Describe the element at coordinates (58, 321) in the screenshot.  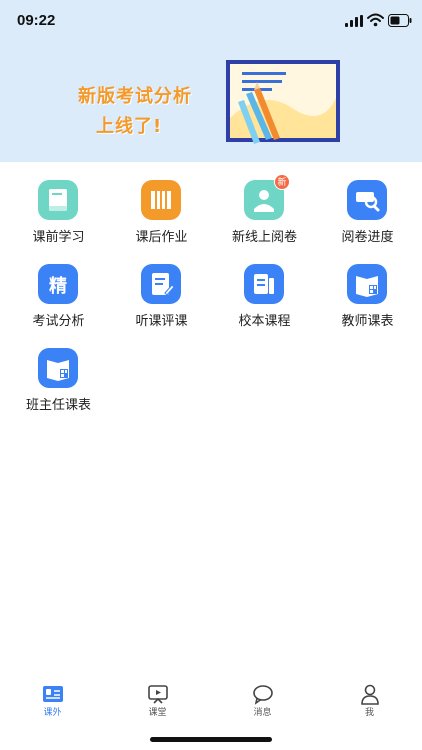
I see `grid-item-label: 考试分析` at that location.